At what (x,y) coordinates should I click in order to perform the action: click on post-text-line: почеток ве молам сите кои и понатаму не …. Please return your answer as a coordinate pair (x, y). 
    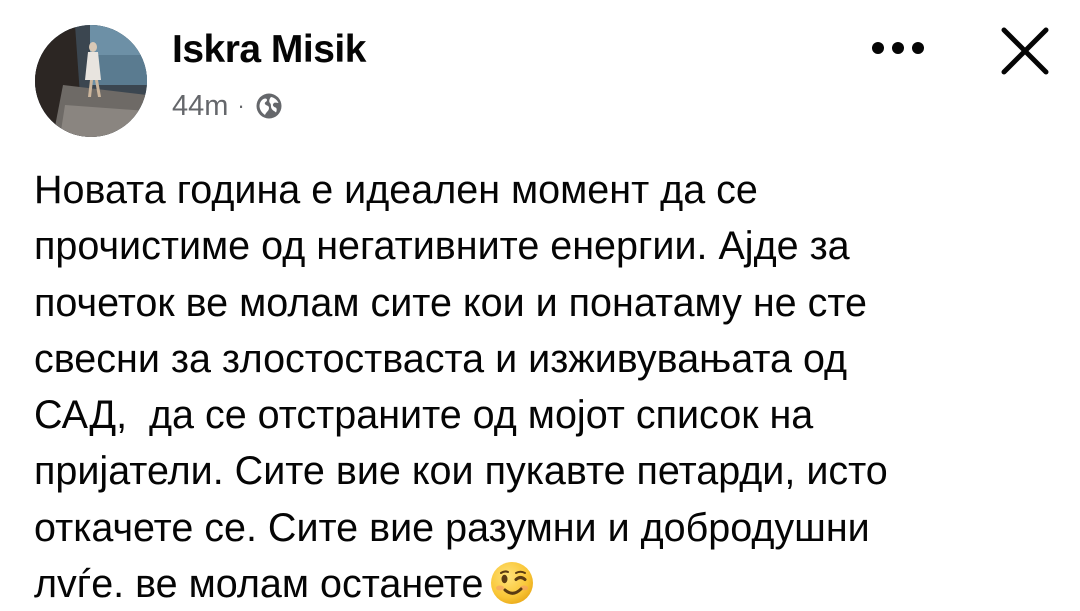
    Looking at the image, I should click on (450, 302).